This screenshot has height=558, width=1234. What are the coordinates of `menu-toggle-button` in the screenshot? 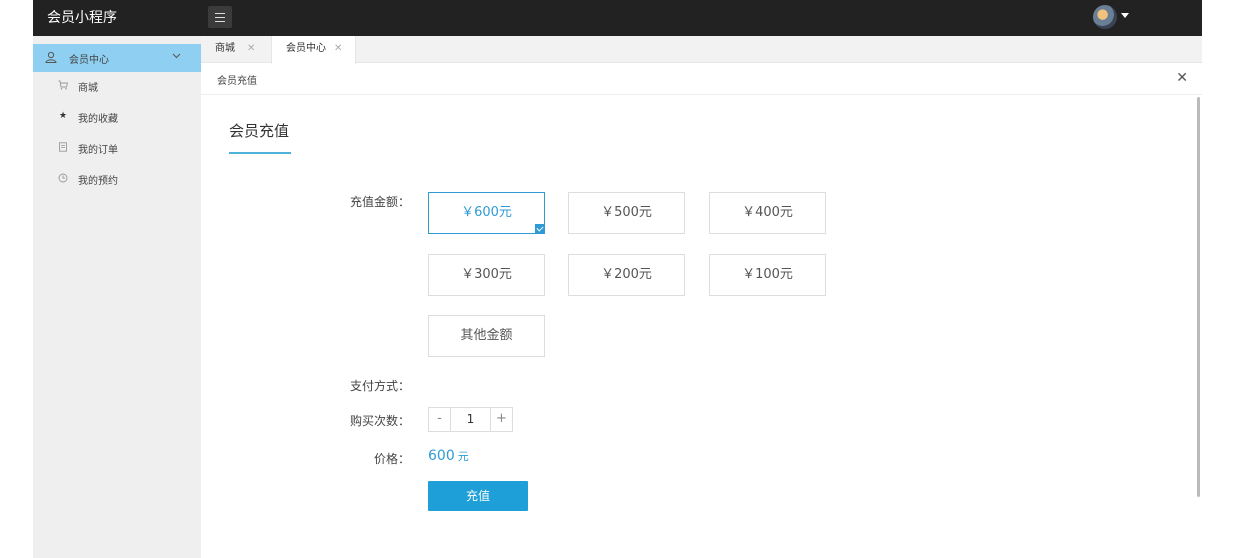 It's located at (220, 17).